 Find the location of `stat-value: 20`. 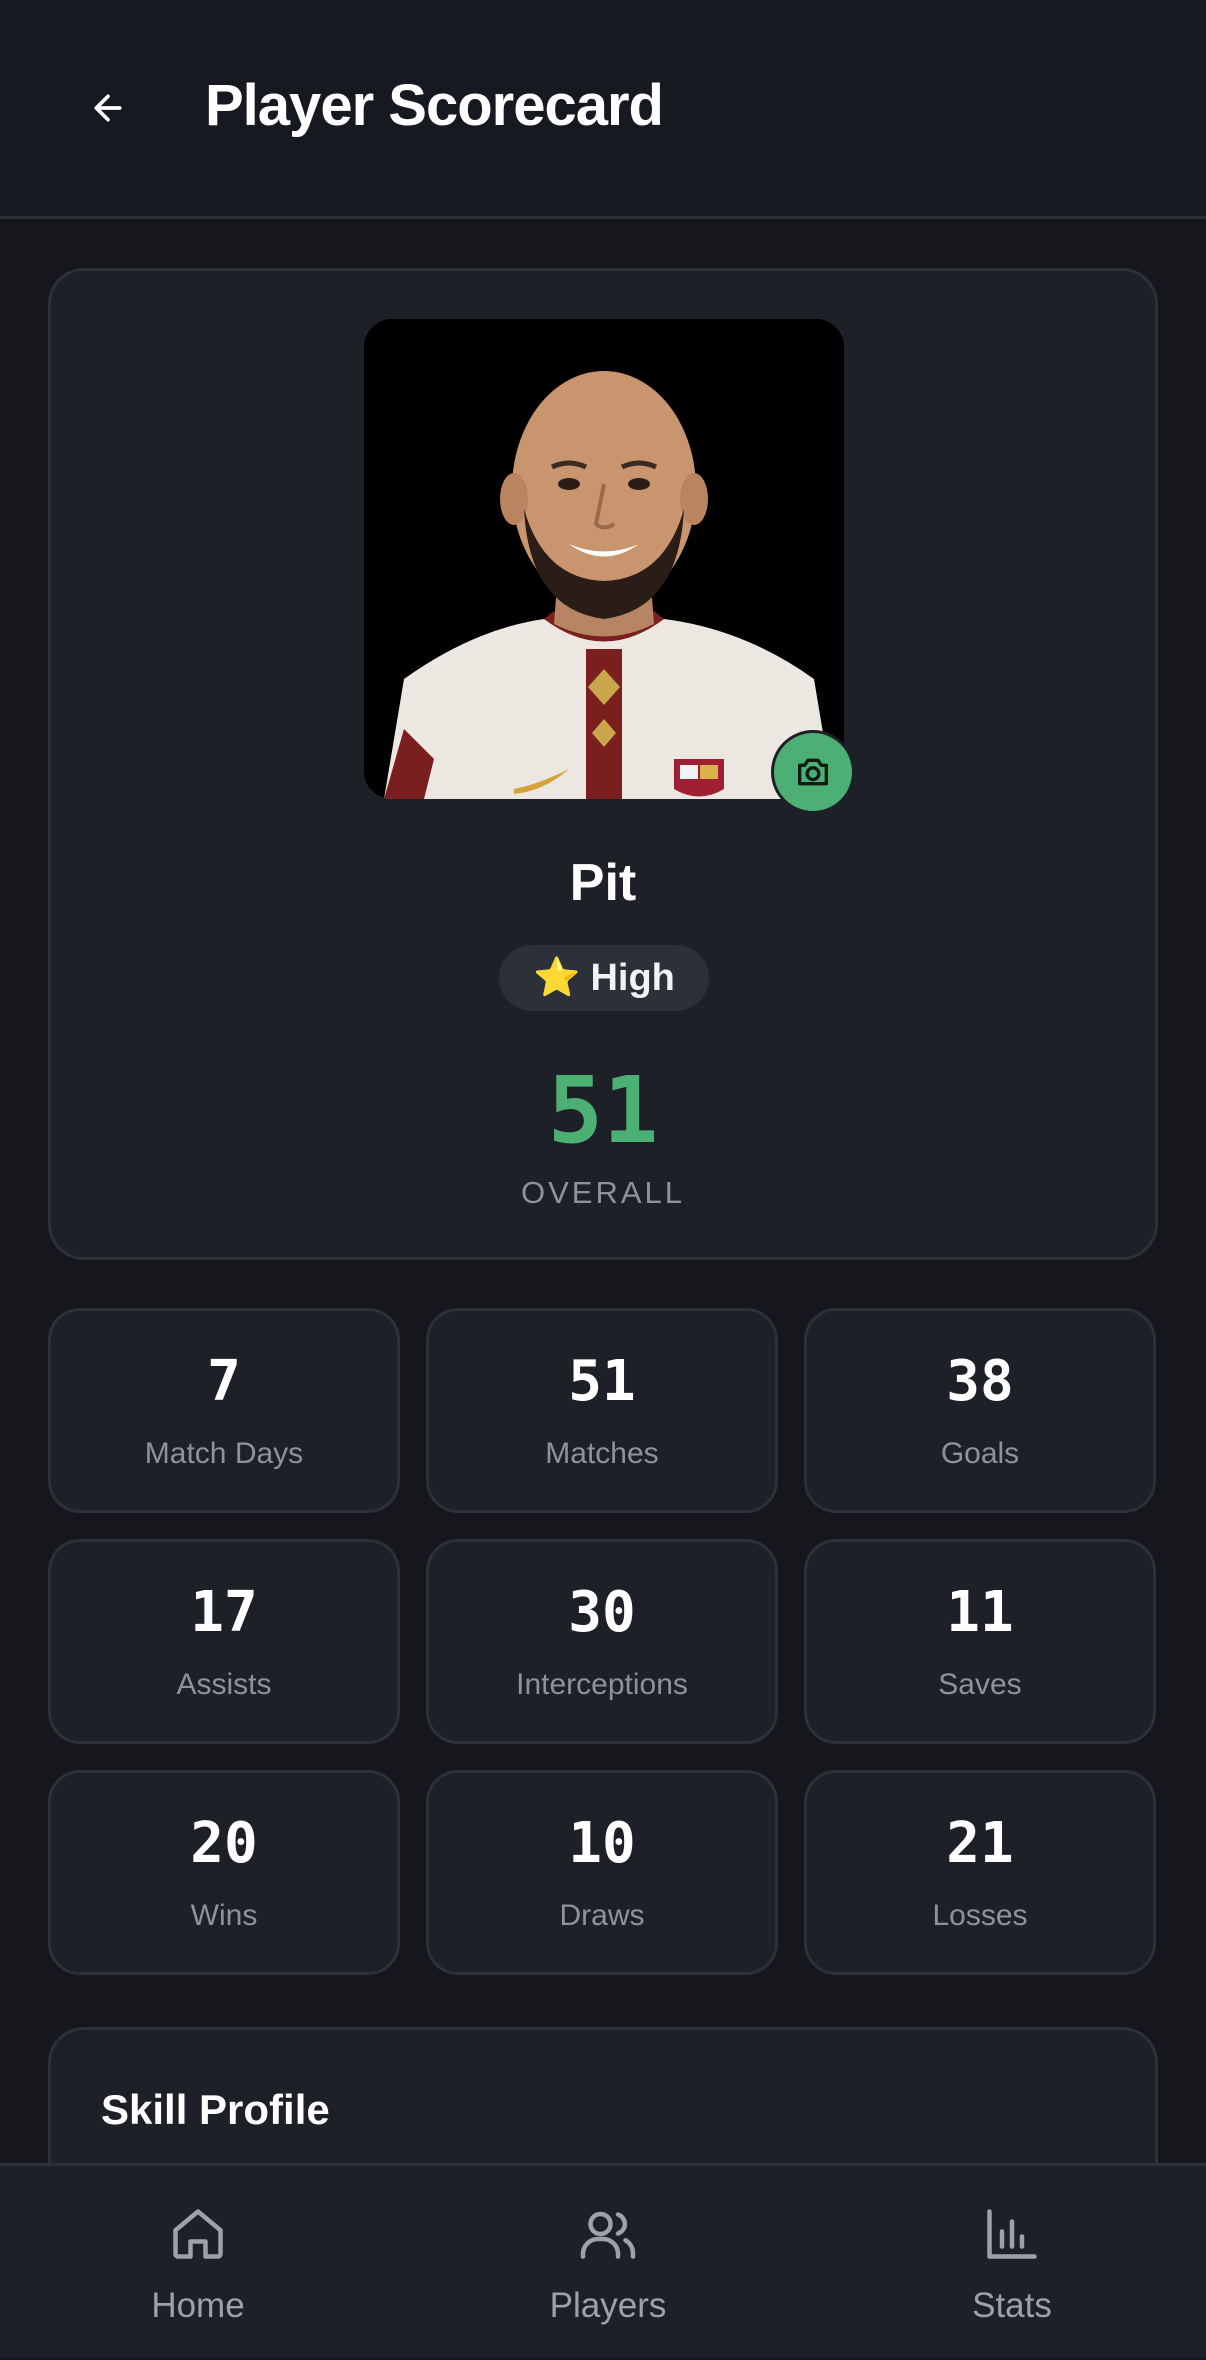

stat-value: 20 is located at coordinates (224, 1843).